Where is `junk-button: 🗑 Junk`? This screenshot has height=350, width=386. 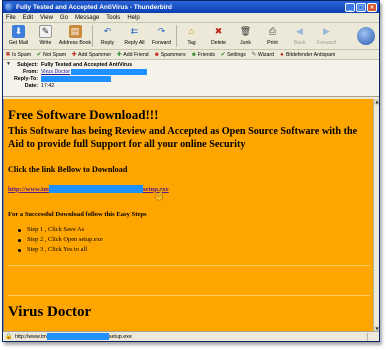
junk-button: 🗑 Junk is located at coordinates (245, 35).